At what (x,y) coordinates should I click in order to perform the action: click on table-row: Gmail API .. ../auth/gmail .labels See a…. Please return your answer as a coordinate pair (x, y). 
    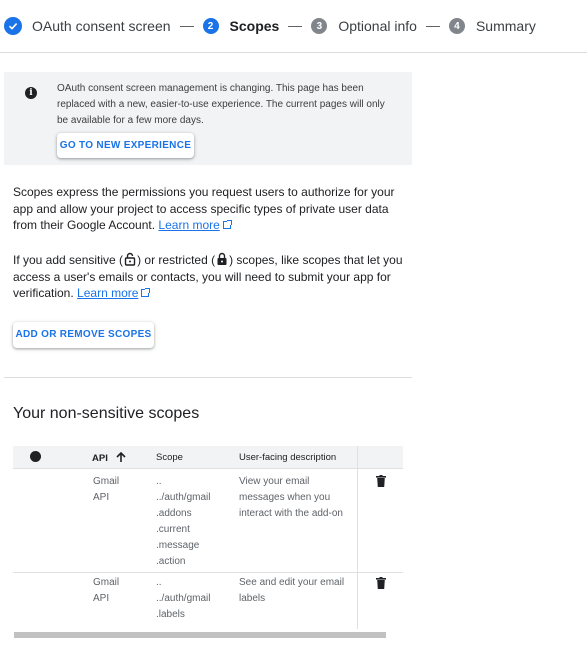
    Looking at the image, I should click on (208, 600).